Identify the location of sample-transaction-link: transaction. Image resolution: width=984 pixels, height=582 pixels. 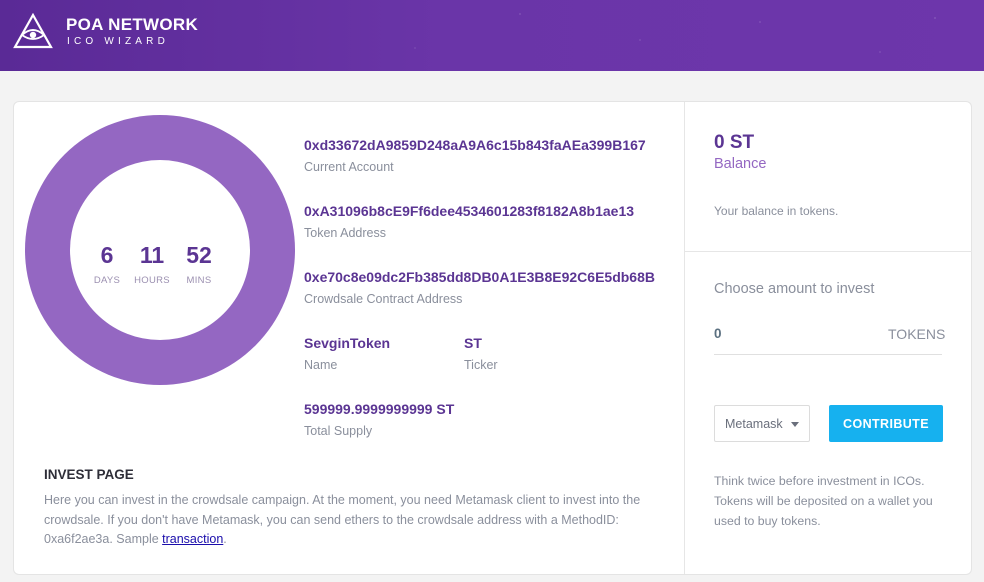
(192, 539).